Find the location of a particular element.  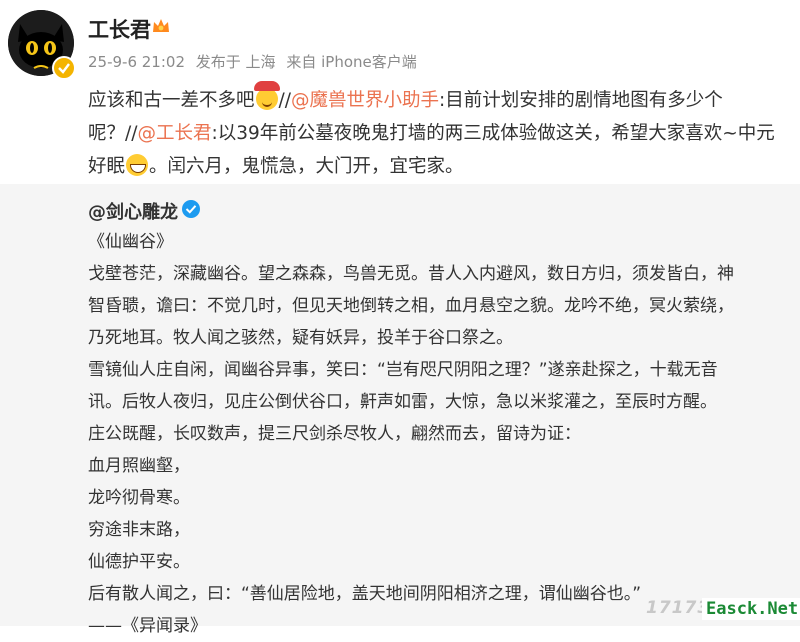

author-name: 工长君 is located at coordinates (119, 29).